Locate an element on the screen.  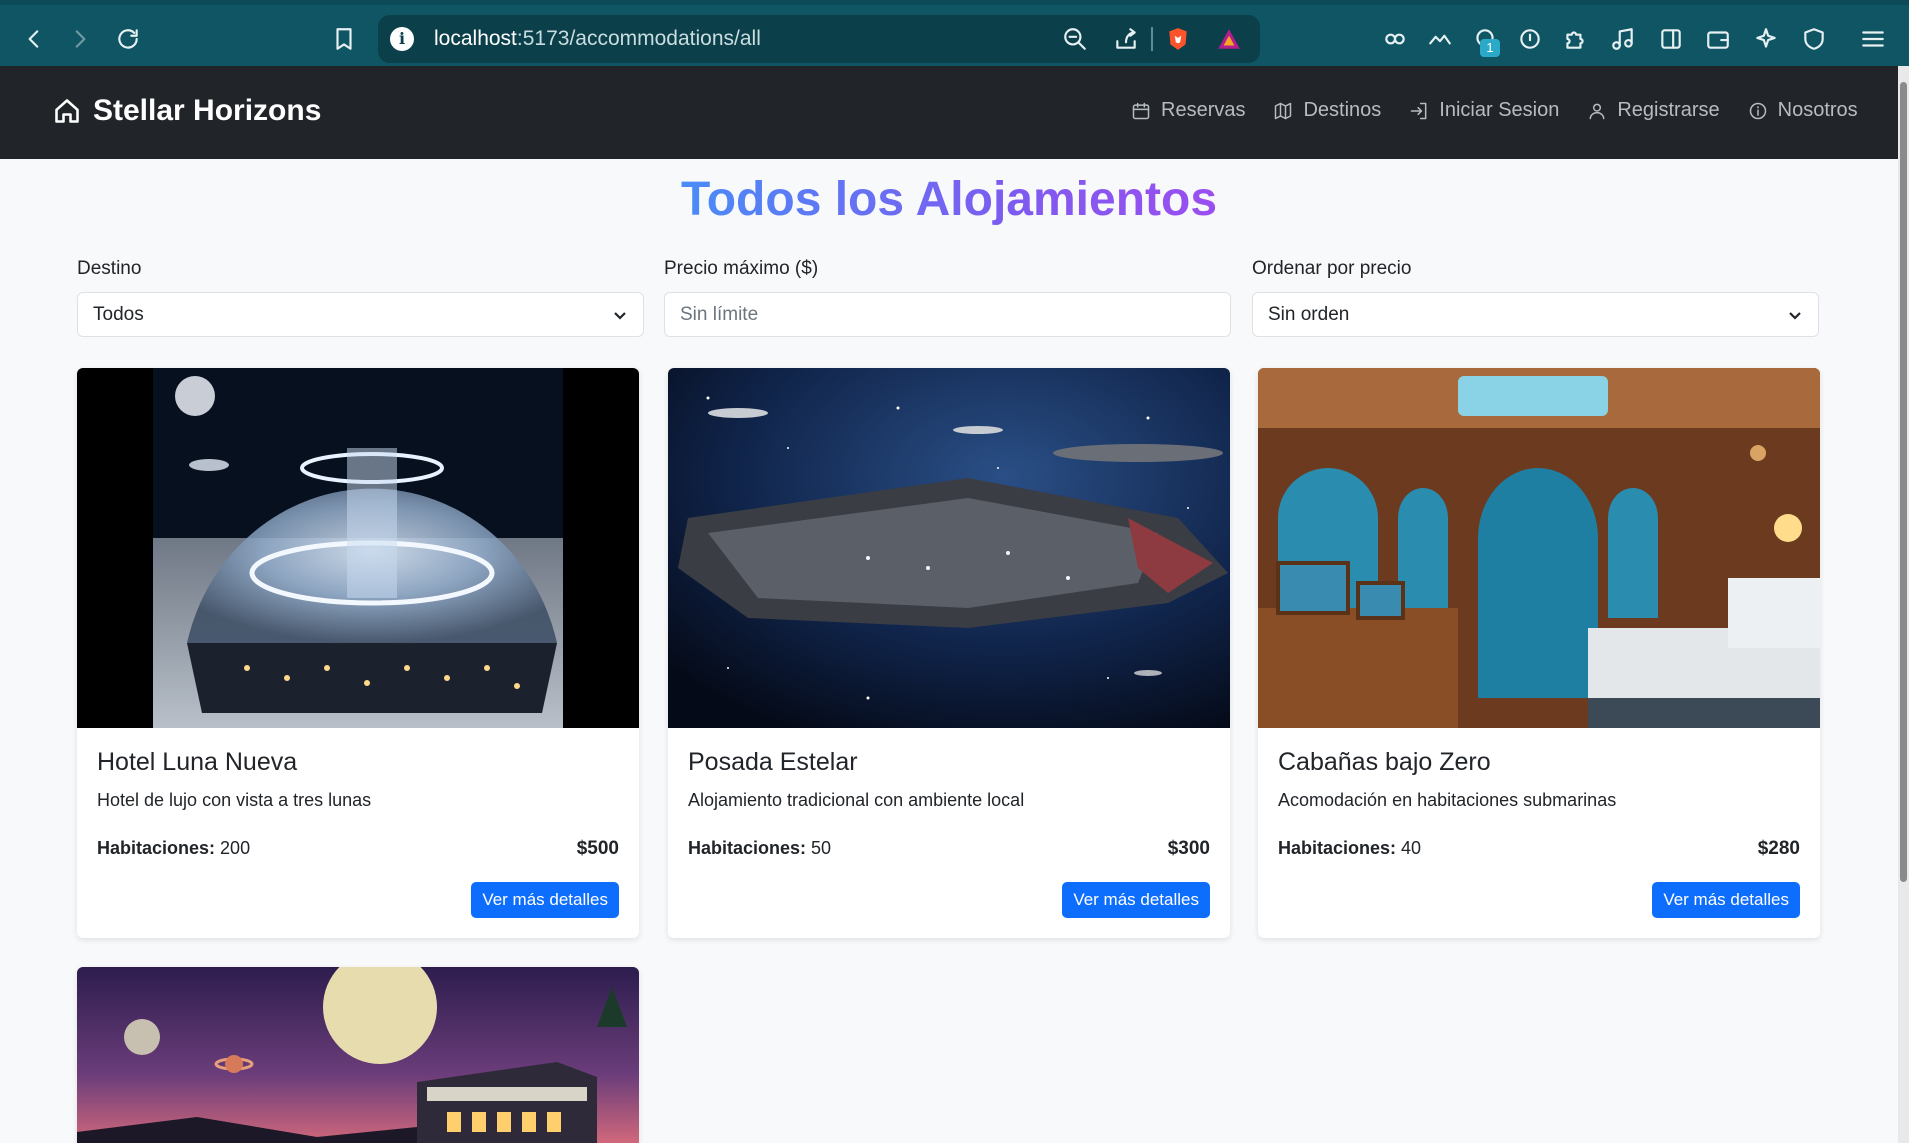
share-icon is located at coordinates (1126, 39).